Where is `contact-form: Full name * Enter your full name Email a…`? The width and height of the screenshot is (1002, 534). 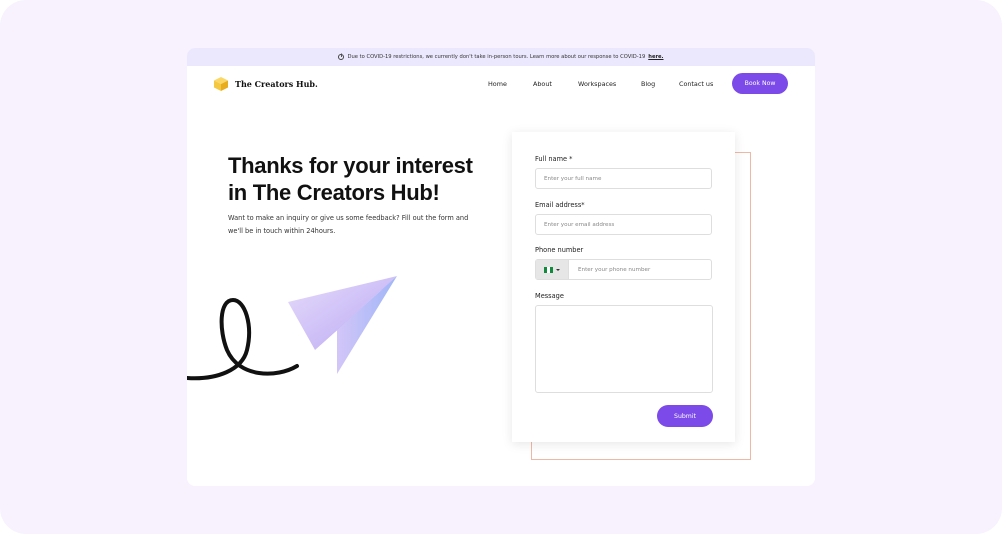 contact-form: Full name * Enter your full name Email a… is located at coordinates (623, 287).